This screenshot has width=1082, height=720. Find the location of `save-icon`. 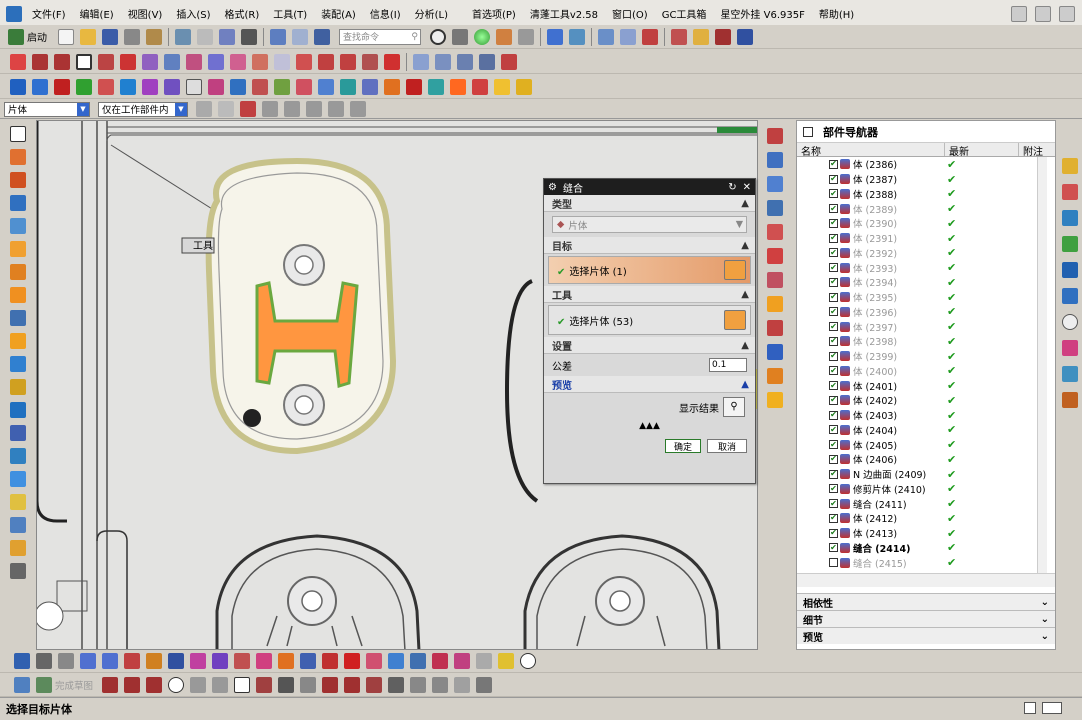

save-icon is located at coordinates (110, 36).